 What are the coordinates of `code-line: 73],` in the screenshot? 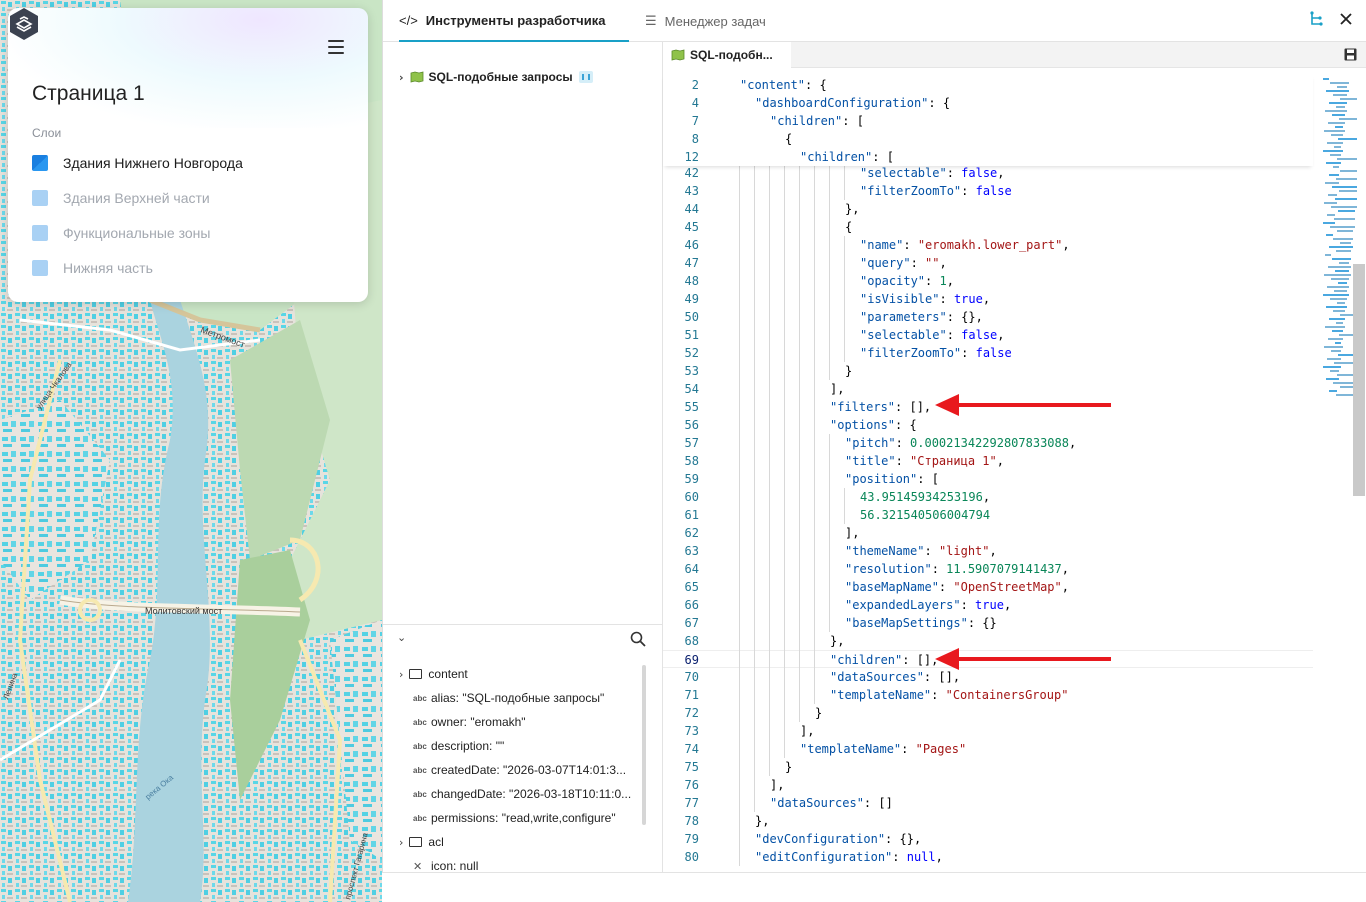 It's located at (988, 731).